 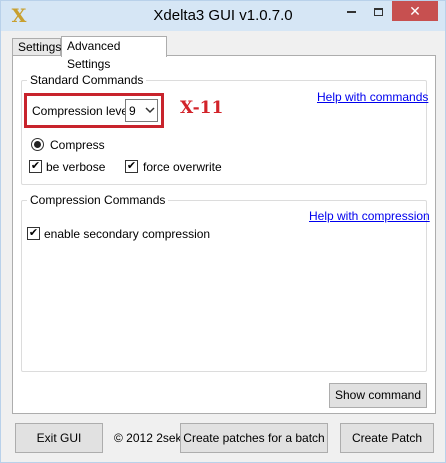 I want to click on compression-level-label: Compression level:, so click(x=83, y=111).